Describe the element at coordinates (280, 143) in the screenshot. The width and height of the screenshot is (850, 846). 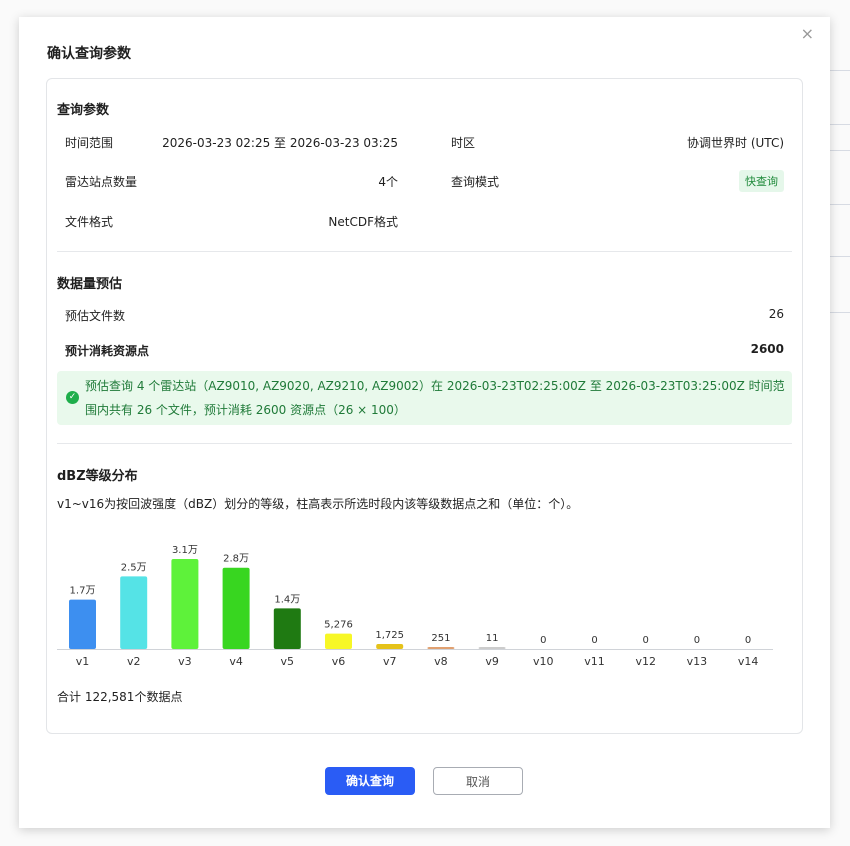
I see `time-range-value: 2026-03-23 02:25 至 2026-03-23 03:25` at that location.